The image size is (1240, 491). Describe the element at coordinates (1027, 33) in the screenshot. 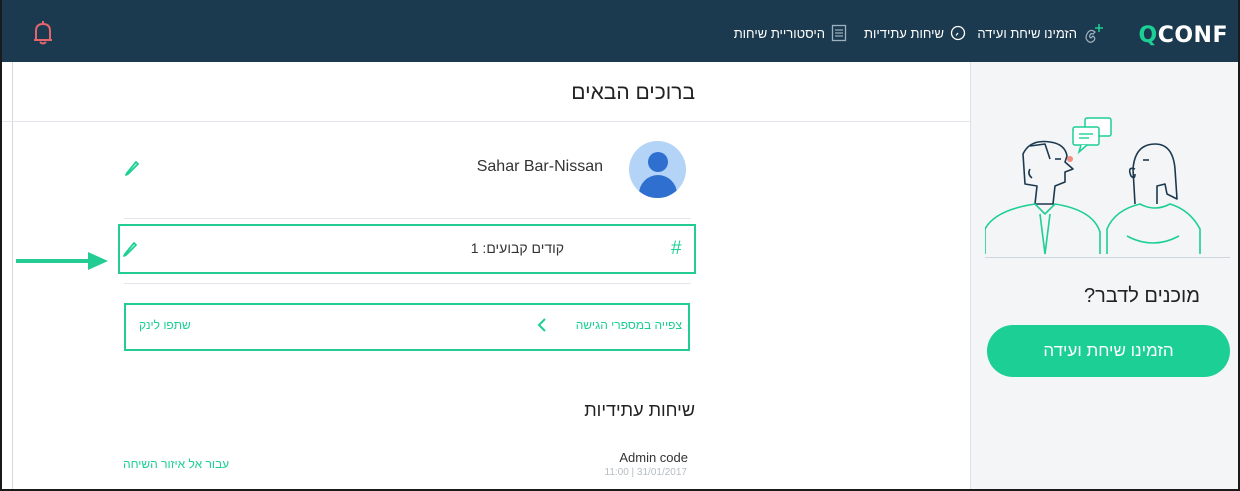

I see `nav-book-call-label: הזמינו שיחת ועידה` at that location.